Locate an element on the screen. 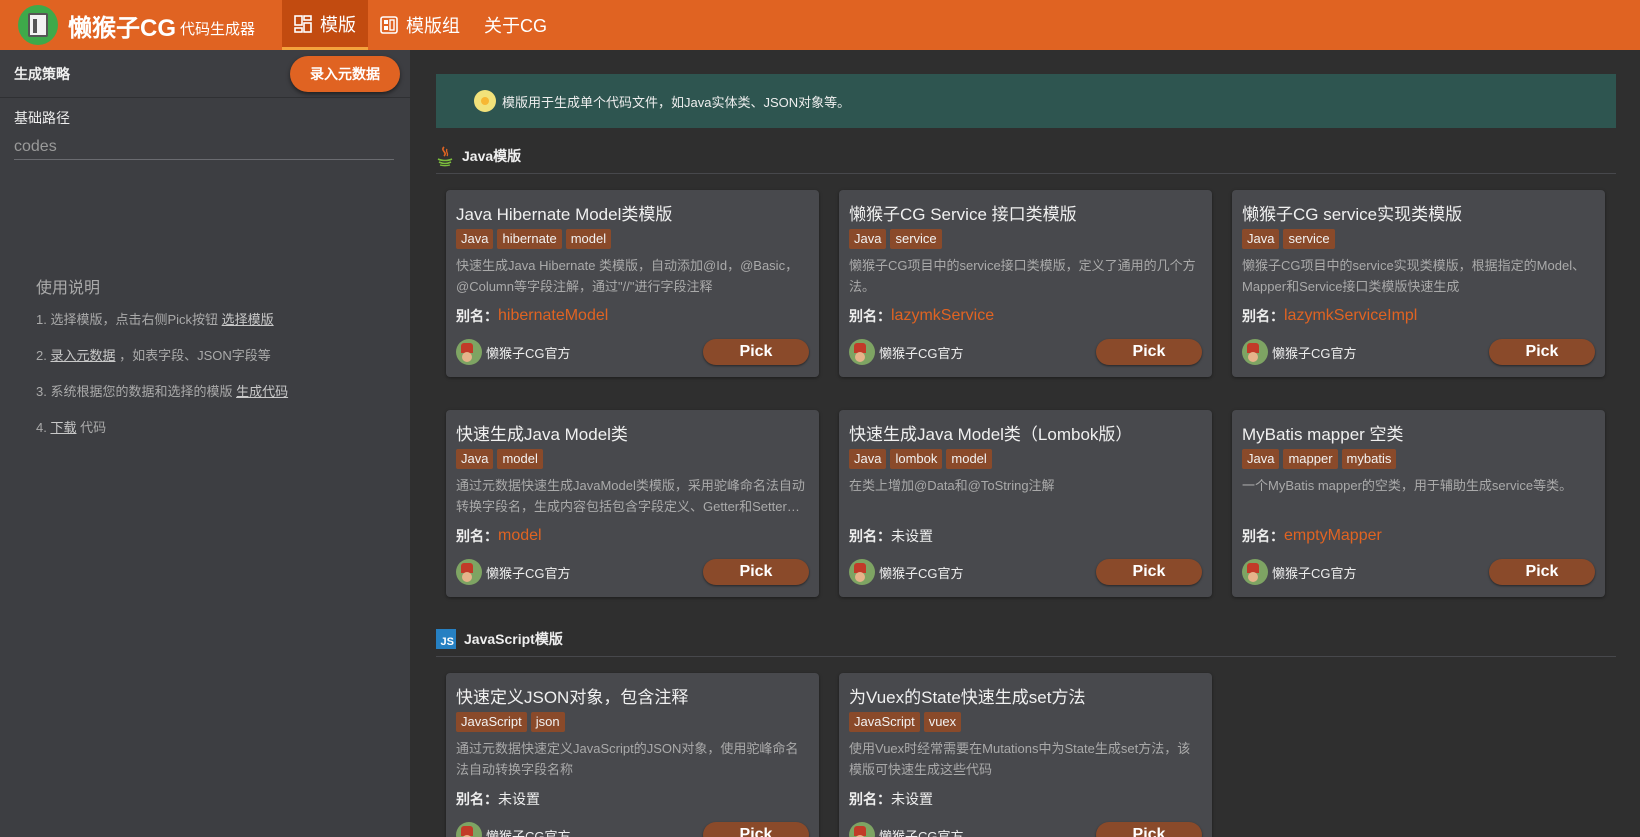 This screenshot has width=1640, height=837. nav-item-templates: 模版 is located at coordinates (325, 25).